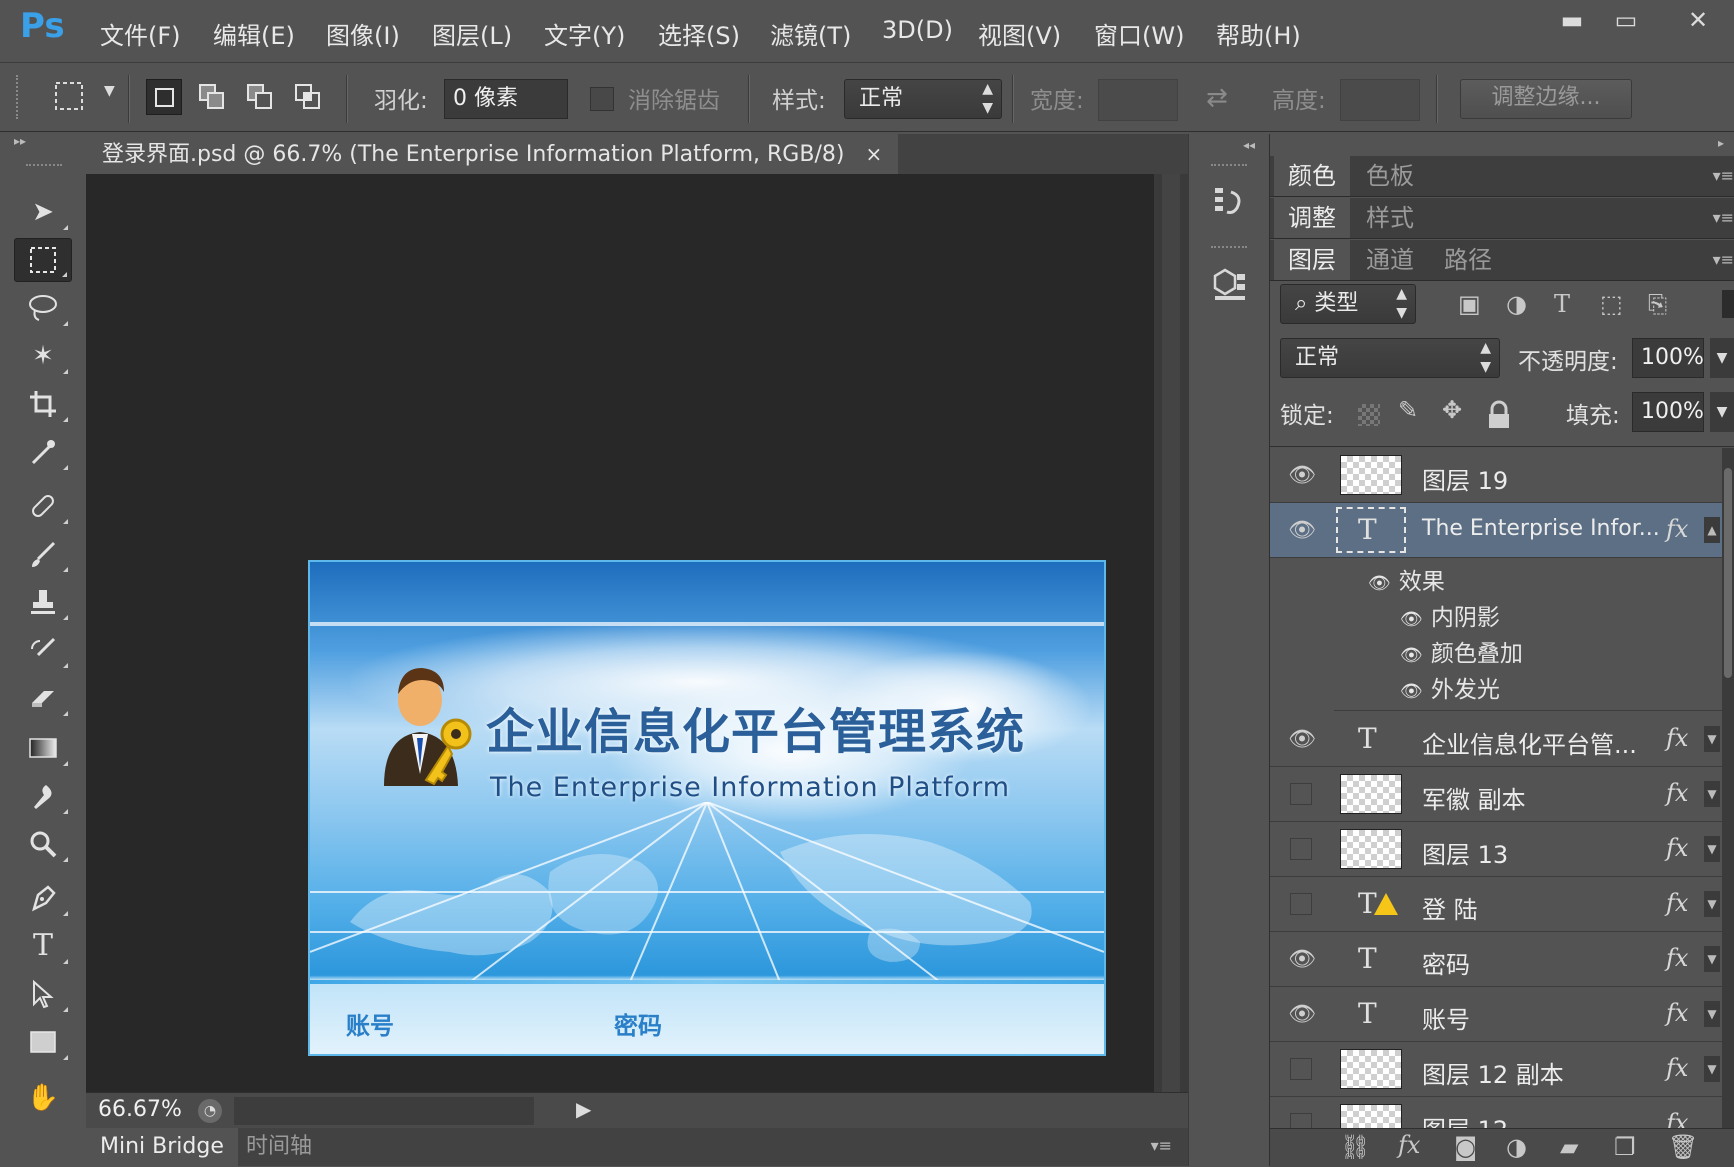  What do you see at coordinates (1657, 304) in the screenshot?
I see `filter-smart-object-icon: ⎘` at bounding box center [1657, 304].